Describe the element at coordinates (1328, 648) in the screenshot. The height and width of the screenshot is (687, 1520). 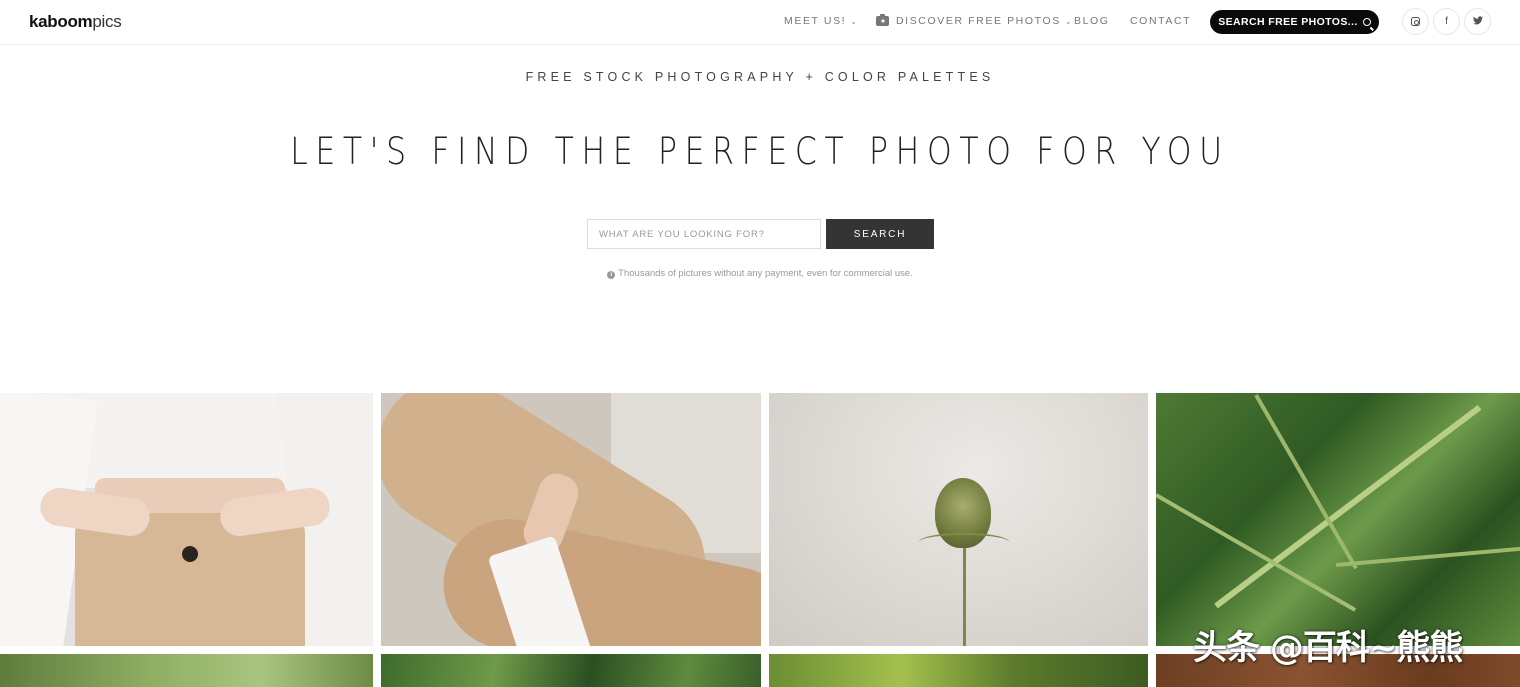
I see `watermark-text: 头条 @百科~熊熊` at that location.